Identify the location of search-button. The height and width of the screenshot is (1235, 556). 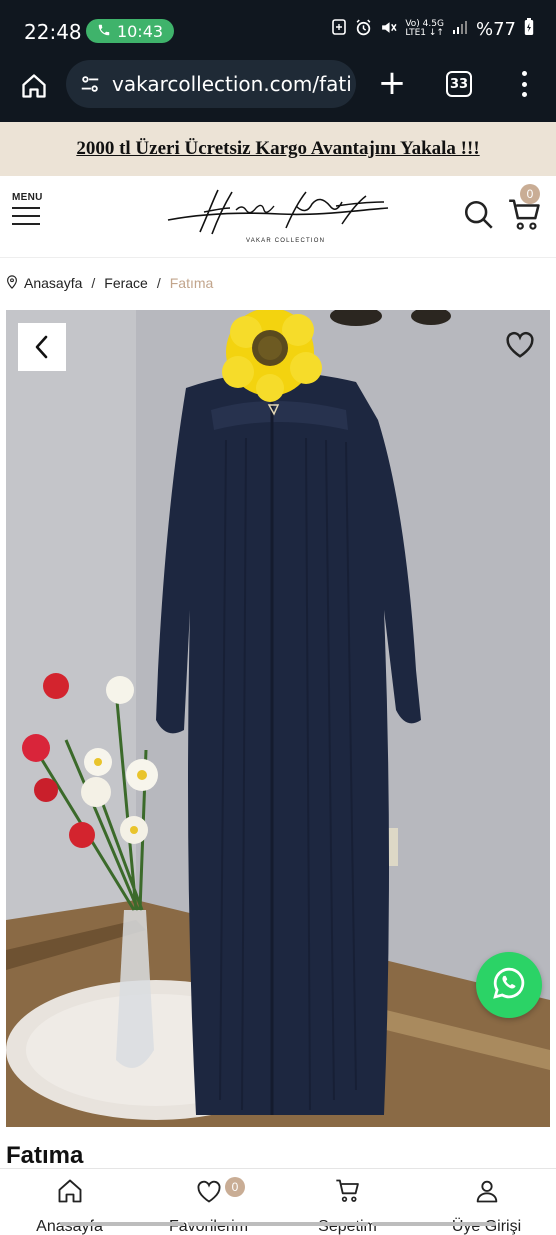
(479, 215).